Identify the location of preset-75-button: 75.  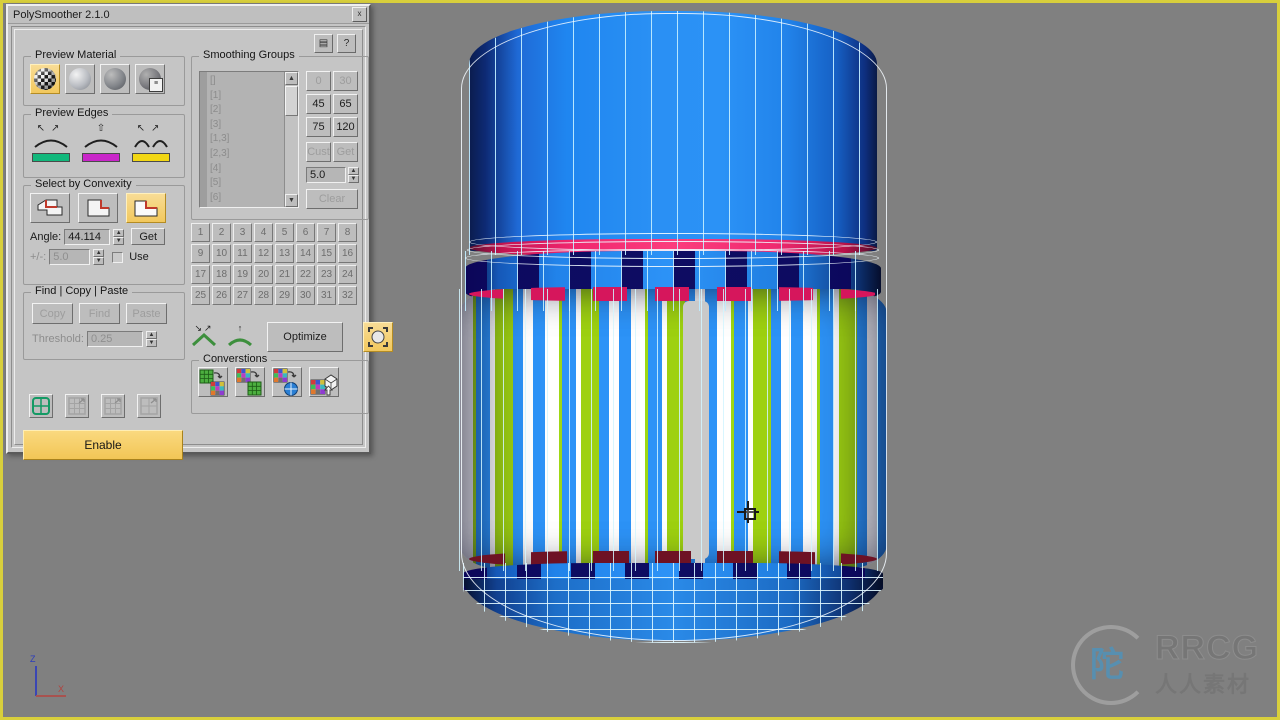
(318, 127).